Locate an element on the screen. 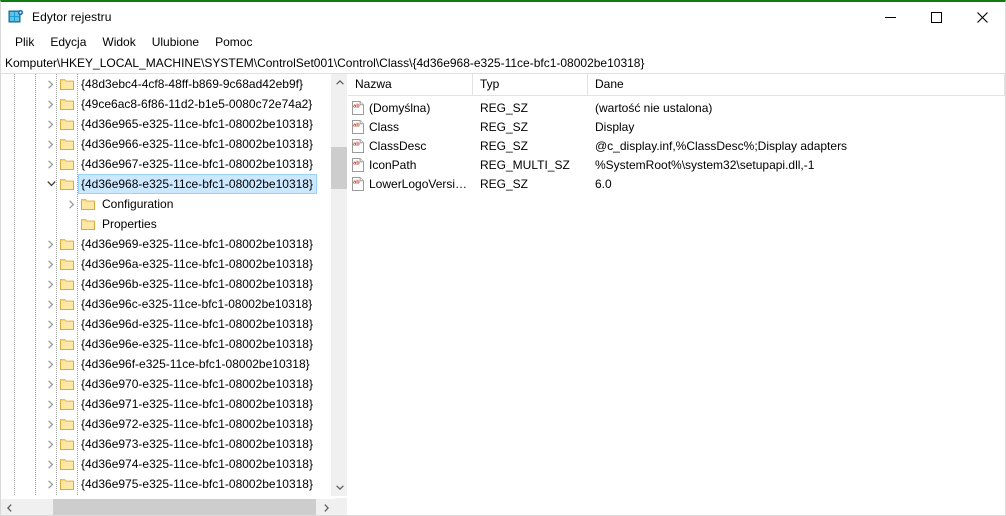 The width and height of the screenshot is (1006, 516). tree-node: {4d36e977-e325-11ce-bfc1-08002be10318} is located at coordinates (166, 495).